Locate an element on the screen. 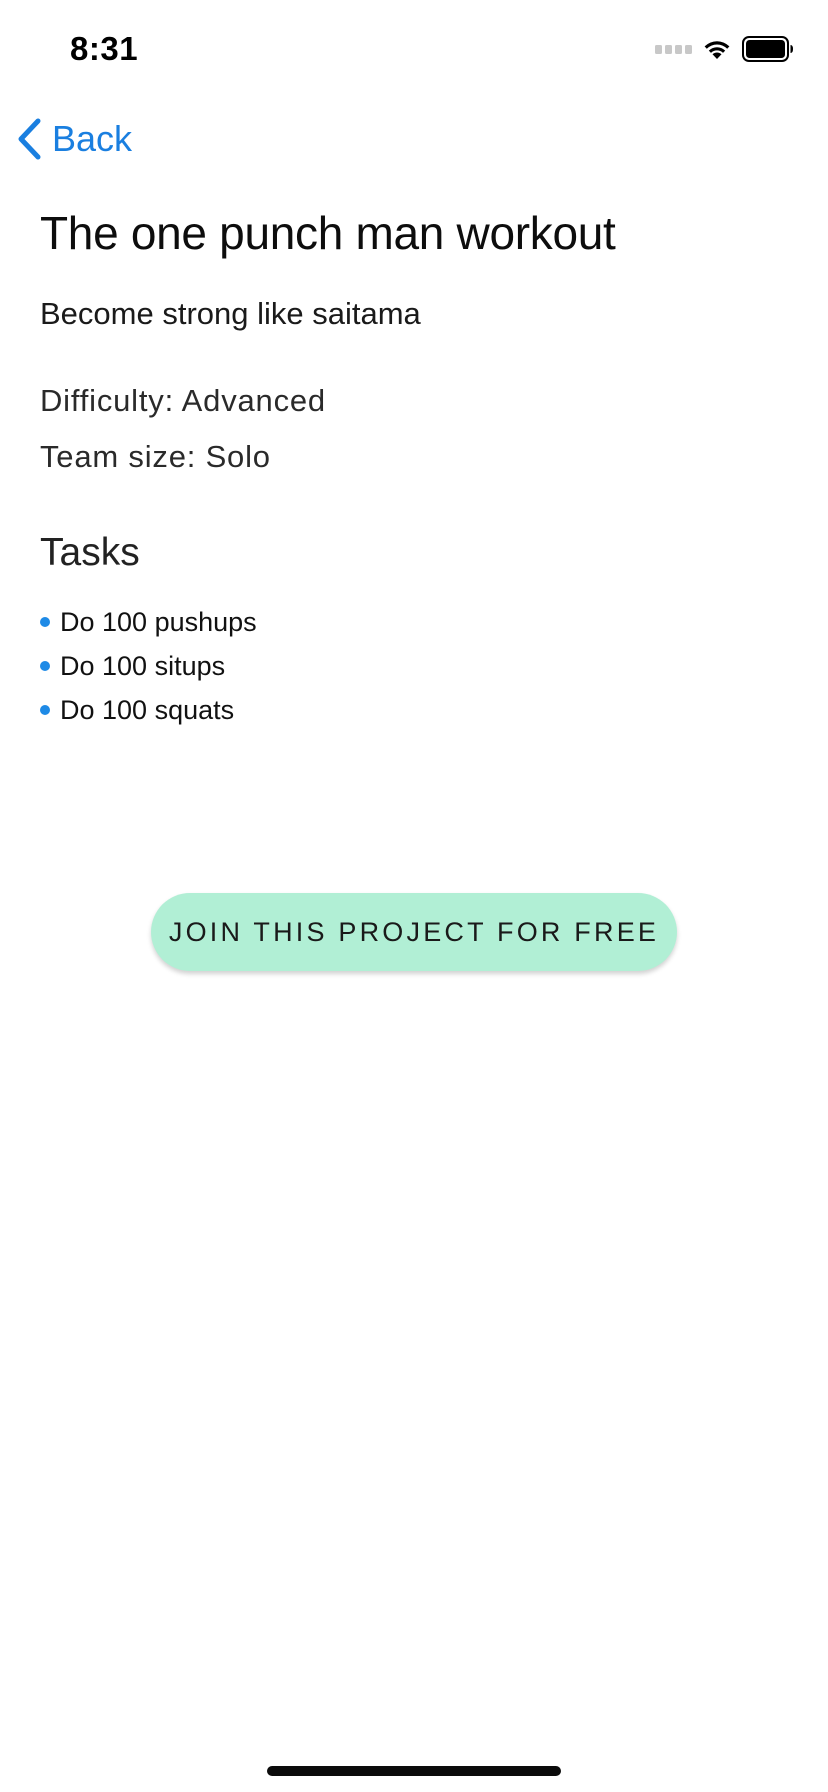  difficulty-label: Difficulty: Advanced is located at coordinates (183, 400).